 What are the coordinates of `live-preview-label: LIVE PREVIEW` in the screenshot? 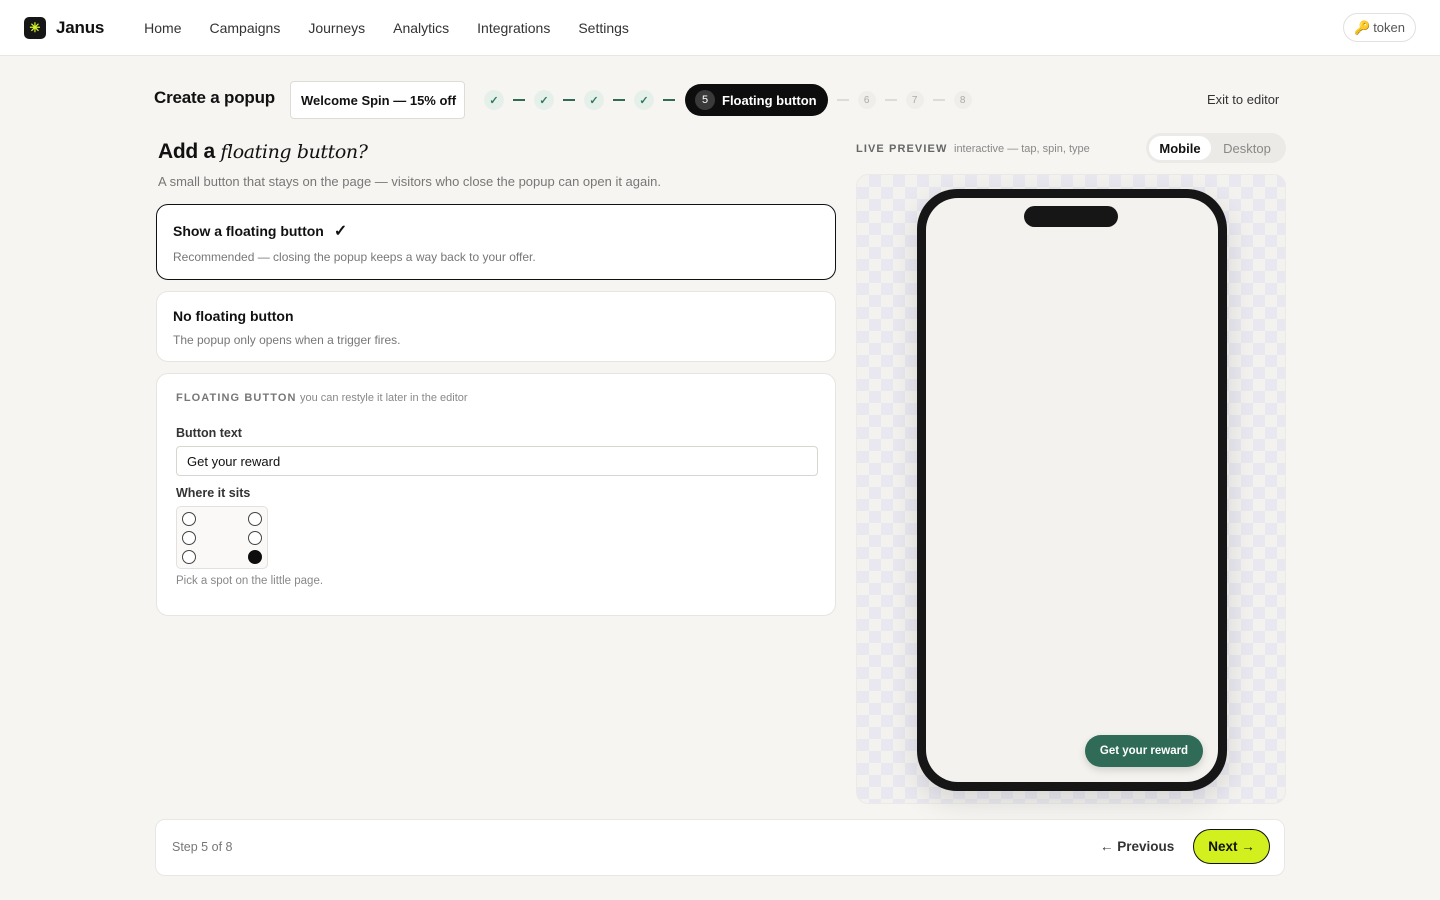 It's located at (902, 149).